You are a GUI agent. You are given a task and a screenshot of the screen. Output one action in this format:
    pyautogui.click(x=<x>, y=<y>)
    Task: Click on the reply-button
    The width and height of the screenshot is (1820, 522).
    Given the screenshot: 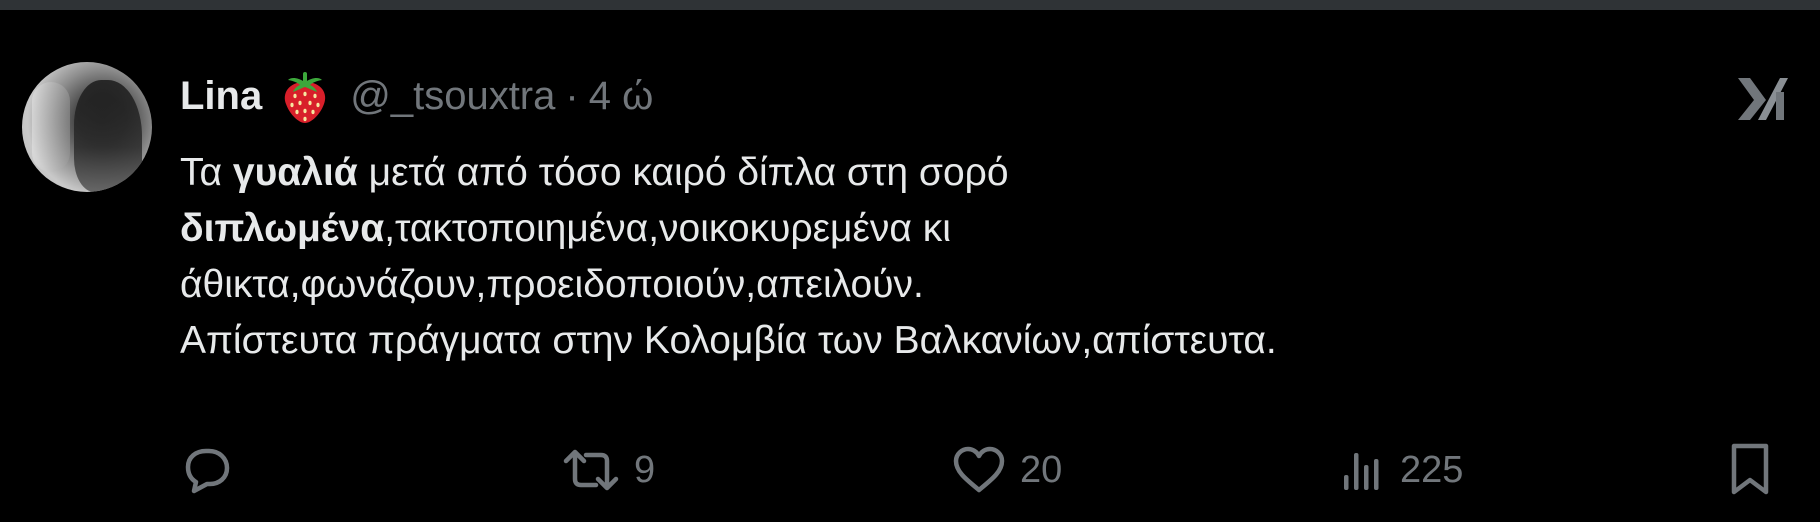 What is the action you would take?
    pyautogui.click(x=207, y=470)
    